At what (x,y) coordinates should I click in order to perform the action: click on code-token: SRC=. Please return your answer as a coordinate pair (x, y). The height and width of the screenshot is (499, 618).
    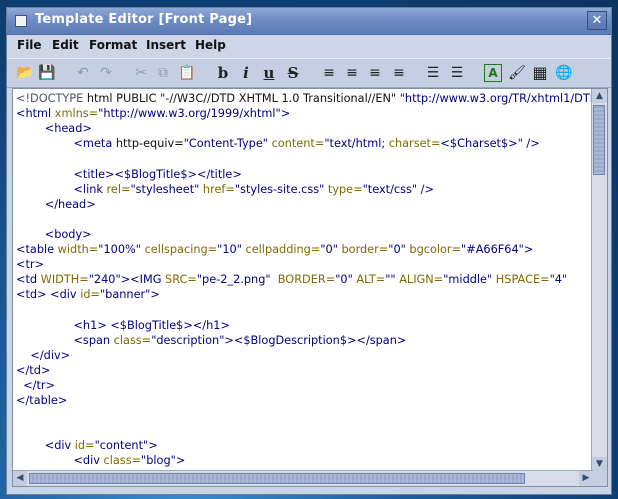
    Looking at the image, I should click on (181, 280).